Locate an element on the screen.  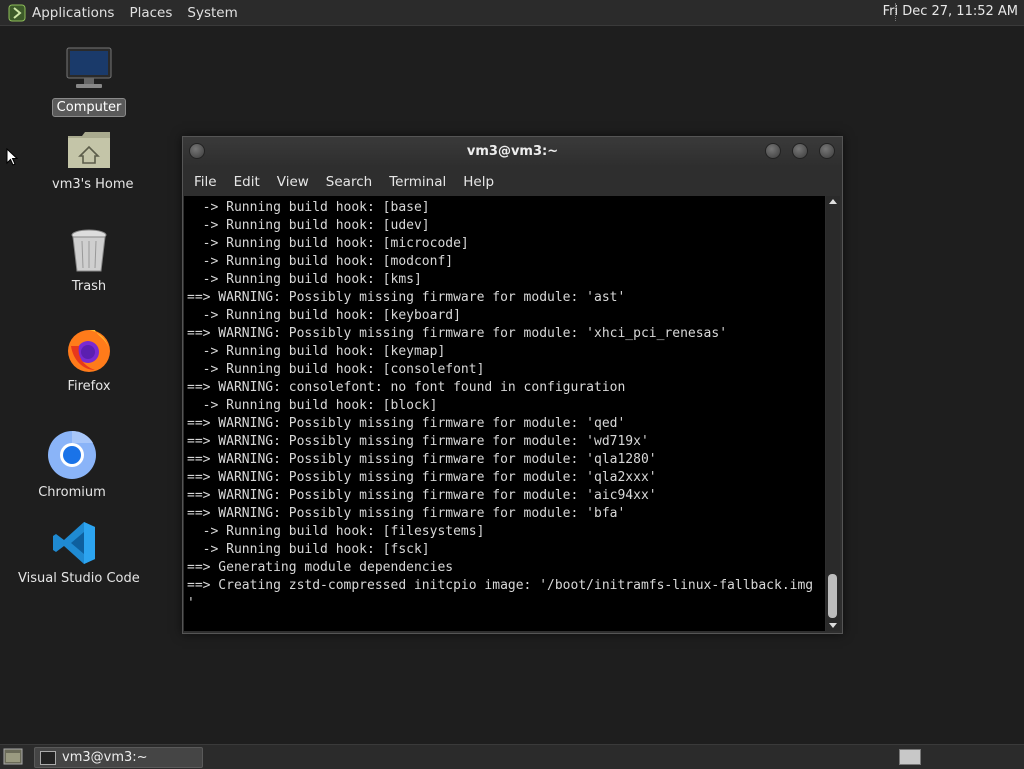
window-title: vm3@vm3:~ is located at coordinates (512, 151).